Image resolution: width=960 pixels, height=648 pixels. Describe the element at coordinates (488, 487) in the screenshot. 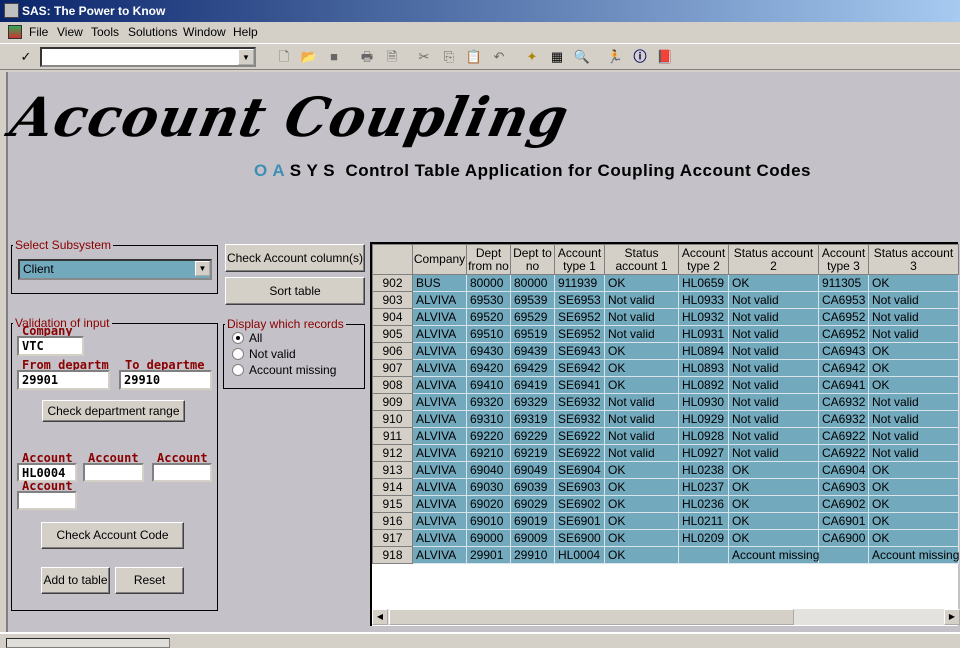

I see `table-cell: 69030` at that location.